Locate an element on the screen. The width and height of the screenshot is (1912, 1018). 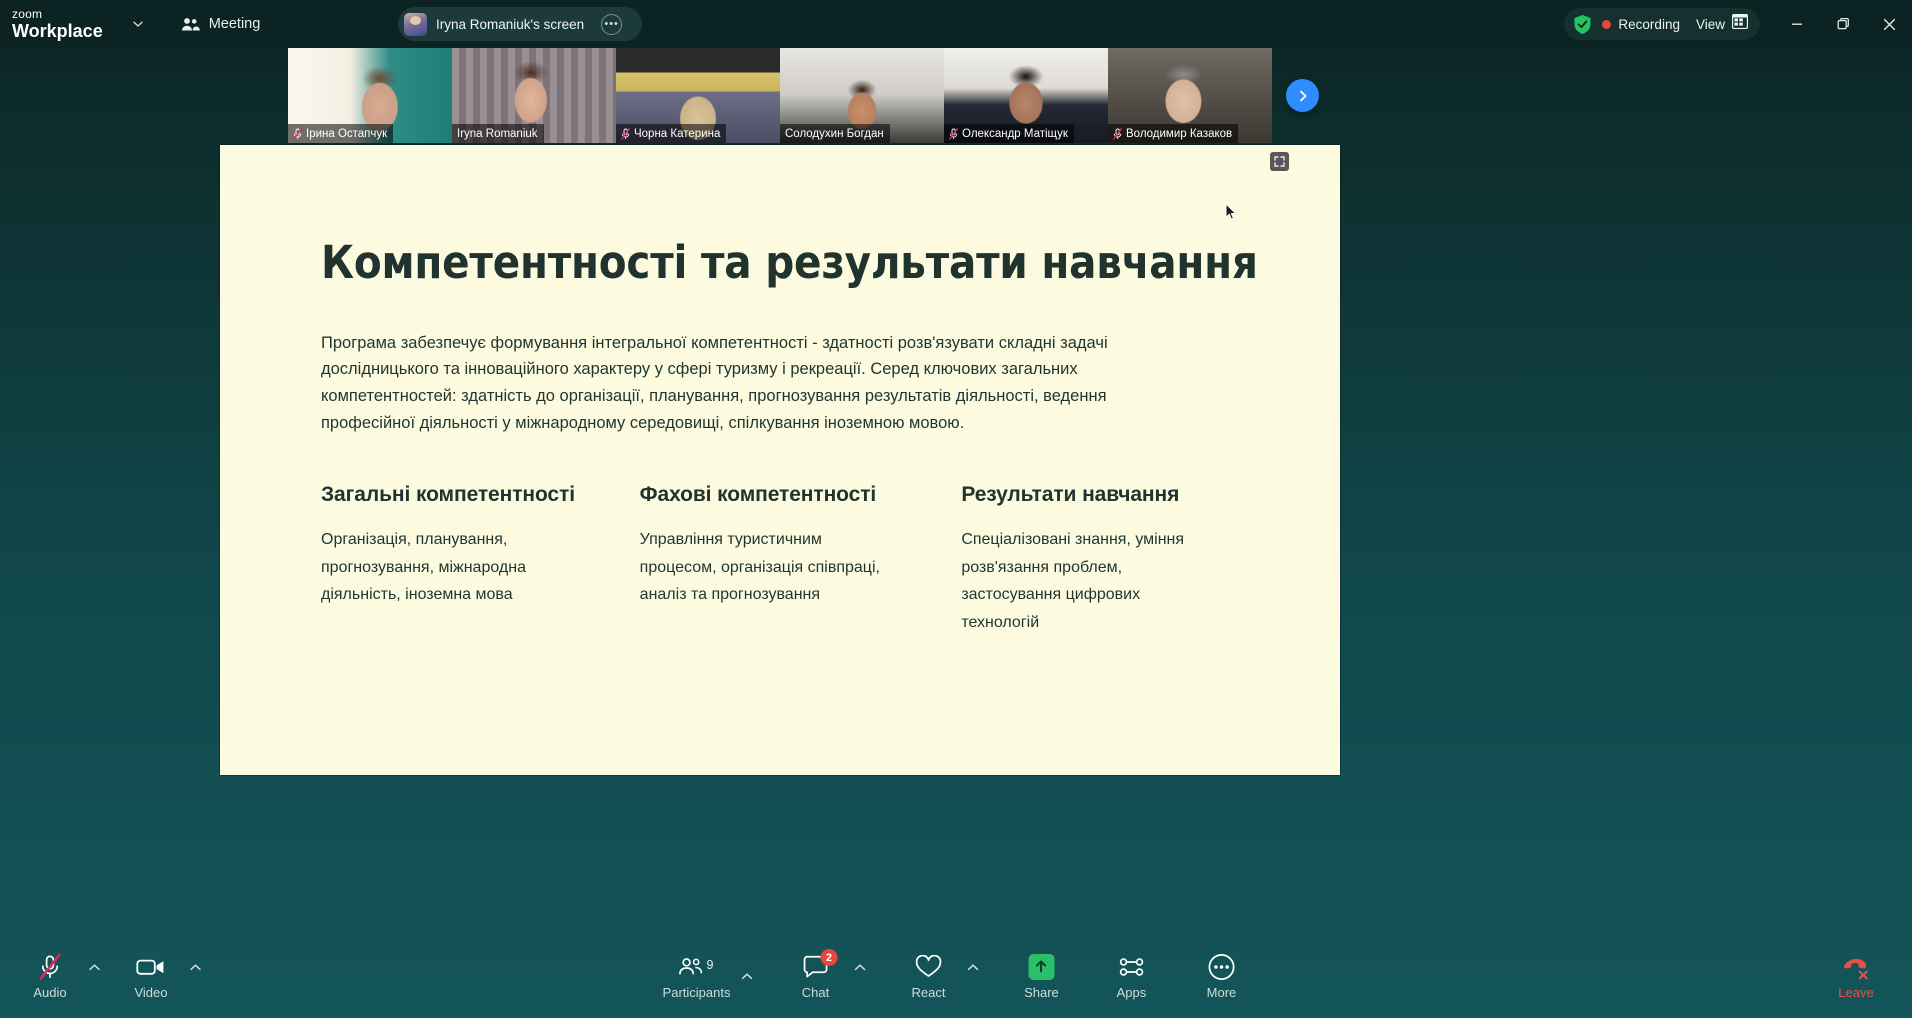
shared-screen-more-icon: ••• is located at coordinates (612, 24).